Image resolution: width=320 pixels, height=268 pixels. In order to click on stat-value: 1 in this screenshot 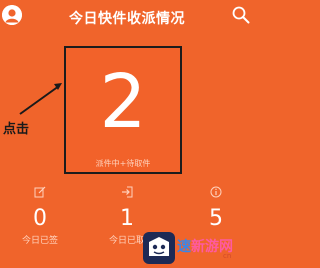, I will do `click(127, 218)`.